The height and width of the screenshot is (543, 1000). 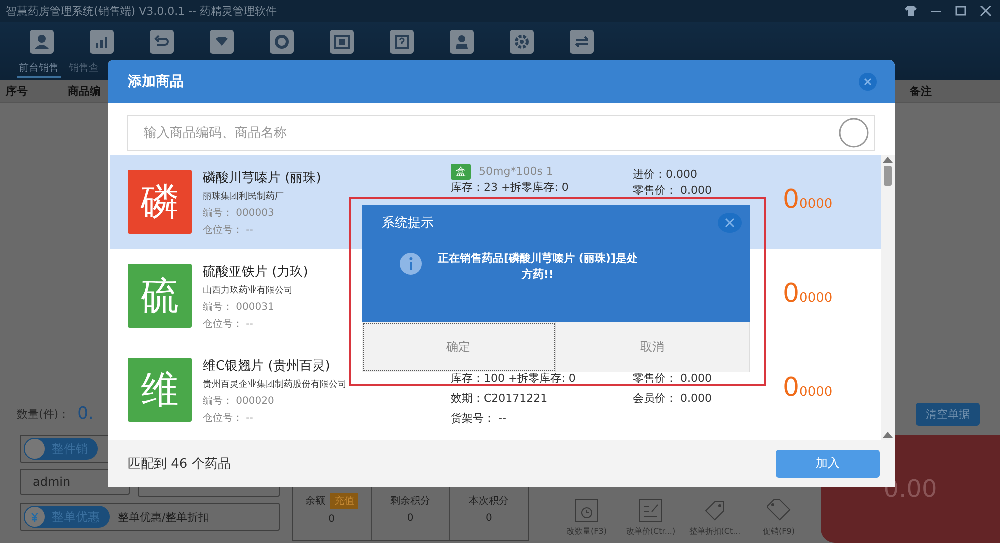 What do you see at coordinates (266, 366) in the screenshot?
I see `drug-name: 维C银翘片 (贵州百灵)` at bounding box center [266, 366].